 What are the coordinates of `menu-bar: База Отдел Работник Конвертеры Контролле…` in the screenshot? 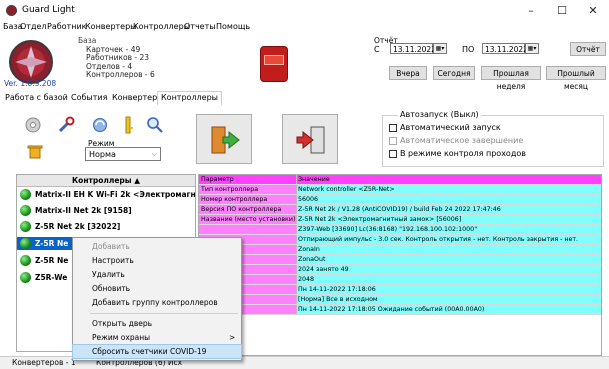 It's located at (304, 28).